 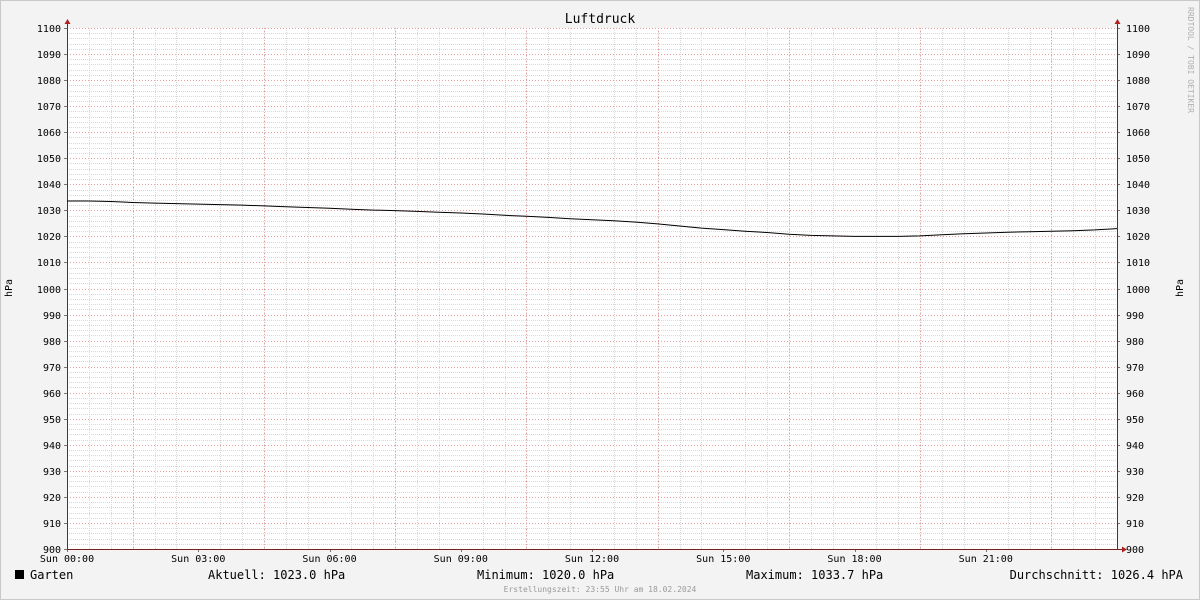 What do you see at coordinates (49, 133) in the screenshot?
I see `y-tick-label-left: 1060` at bounding box center [49, 133].